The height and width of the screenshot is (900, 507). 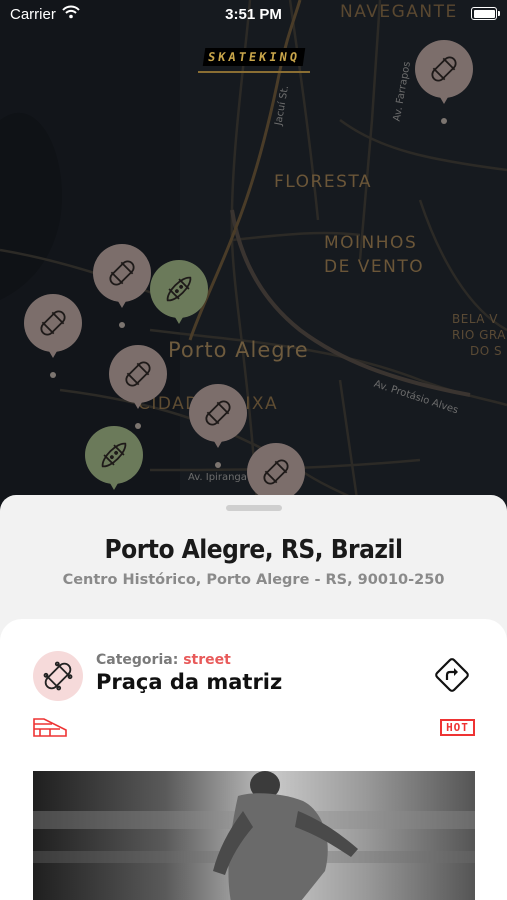 What do you see at coordinates (457, 727) in the screenshot?
I see `hot-badge: HOT` at bounding box center [457, 727].